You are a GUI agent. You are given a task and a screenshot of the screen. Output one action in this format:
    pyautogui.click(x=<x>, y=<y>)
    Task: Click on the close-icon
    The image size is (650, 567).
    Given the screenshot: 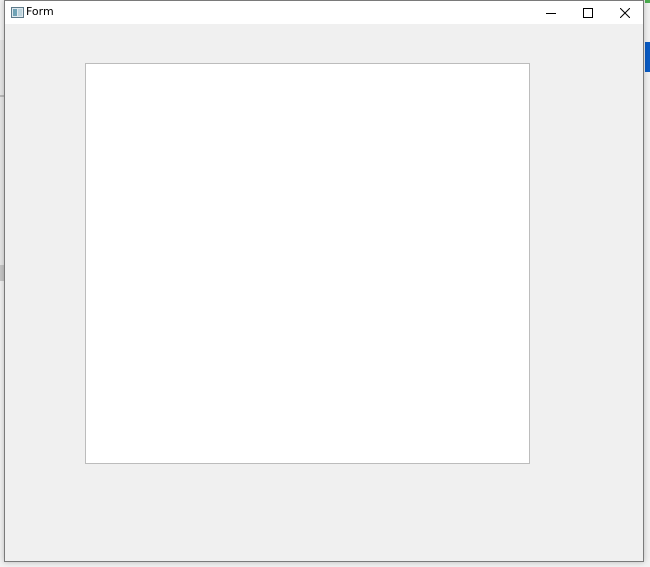 What is the action you would take?
    pyautogui.click(x=624, y=12)
    